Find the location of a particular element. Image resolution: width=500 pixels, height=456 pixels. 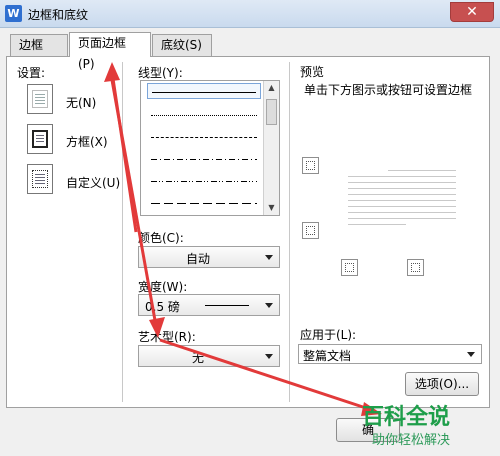

watermark: 百科全说 助你轻松解决 is located at coordinates (431, 425).